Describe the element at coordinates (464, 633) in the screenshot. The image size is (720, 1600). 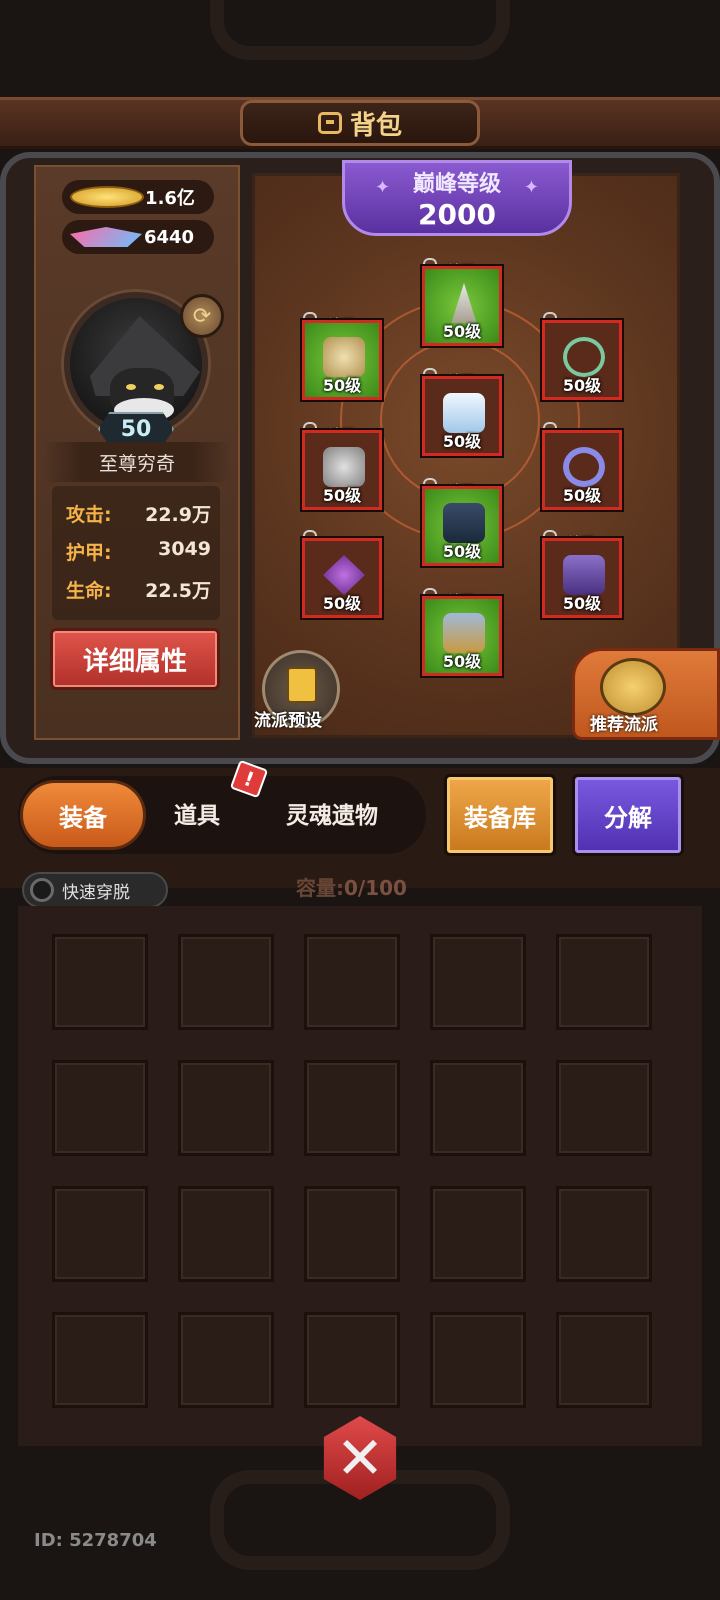
I see `boots-icon` at that location.